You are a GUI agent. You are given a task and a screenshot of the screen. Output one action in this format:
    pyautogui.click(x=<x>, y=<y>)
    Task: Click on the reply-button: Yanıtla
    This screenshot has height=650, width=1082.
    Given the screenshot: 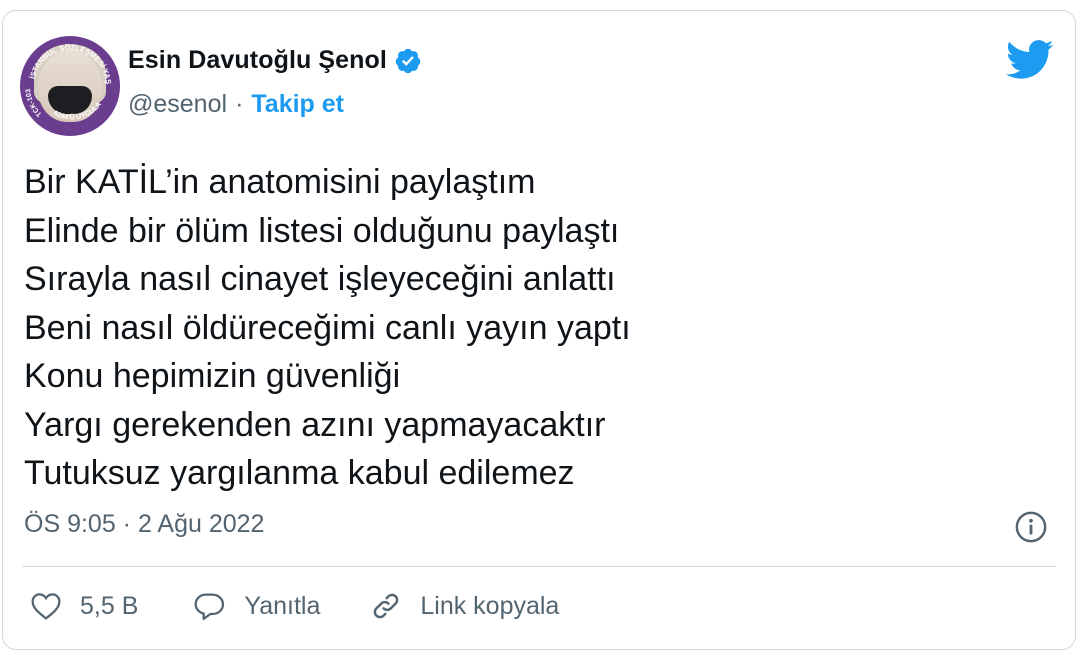 What is the action you would take?
    pyautogui.click(x=256, y=606)
    